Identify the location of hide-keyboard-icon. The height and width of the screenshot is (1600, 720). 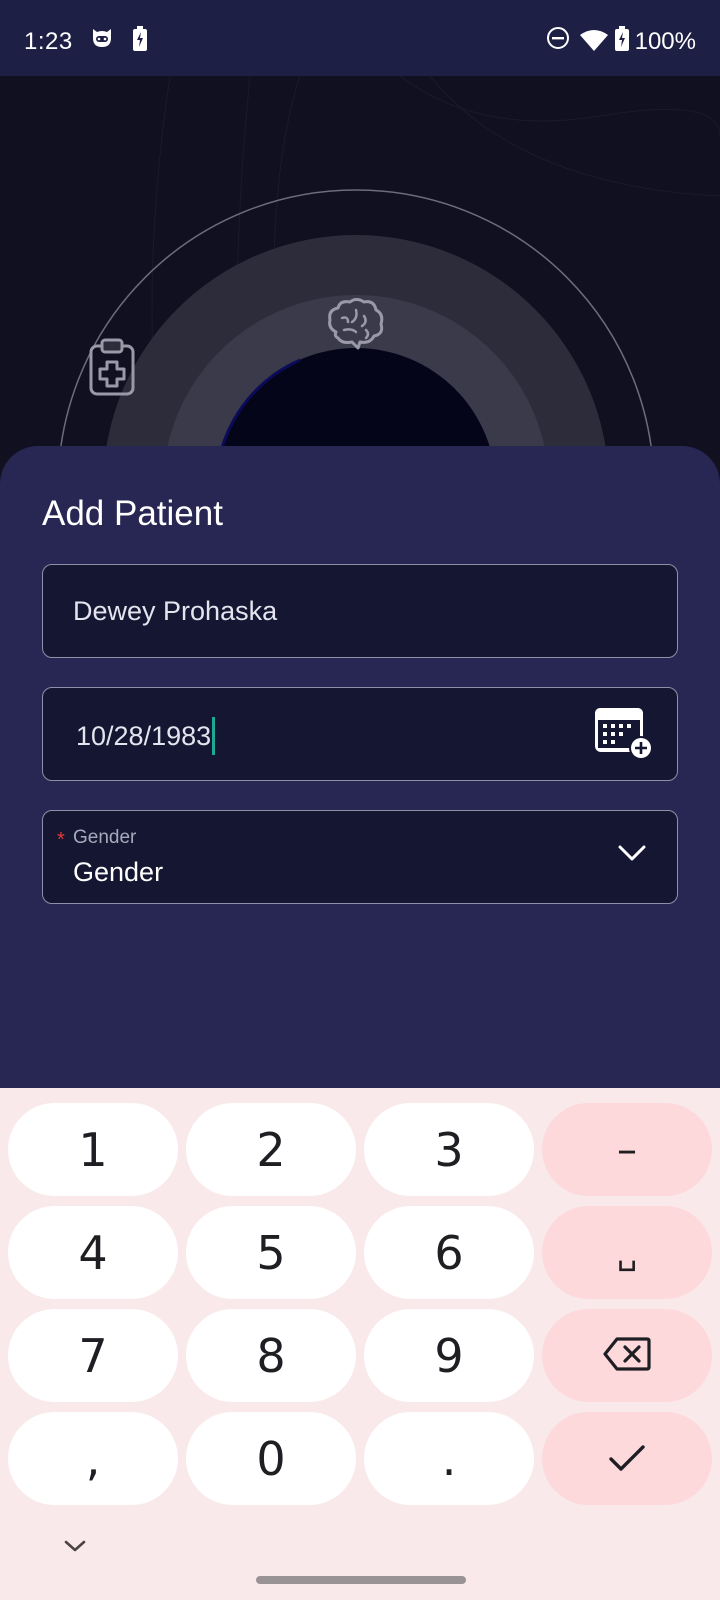
(75, 1548).